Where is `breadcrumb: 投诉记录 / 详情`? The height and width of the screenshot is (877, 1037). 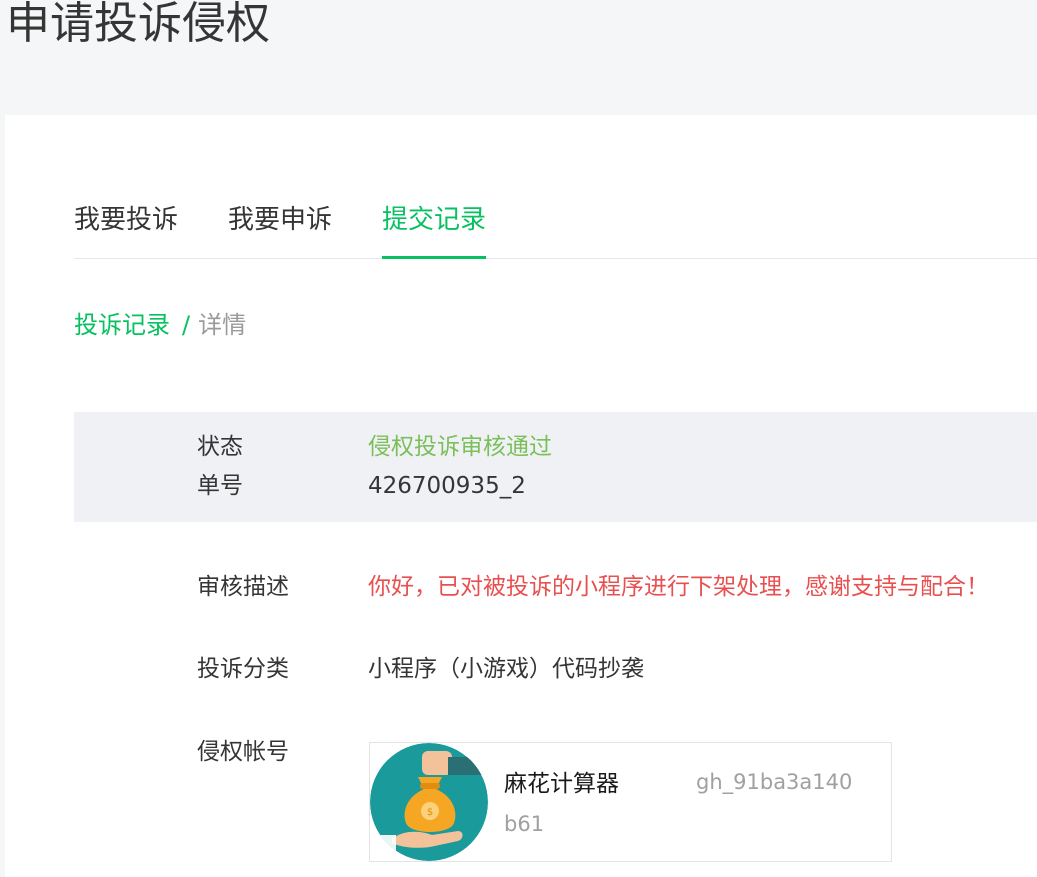 breadcrumb: 投诉记录 / 详情 is located at coordinates (160, 325).